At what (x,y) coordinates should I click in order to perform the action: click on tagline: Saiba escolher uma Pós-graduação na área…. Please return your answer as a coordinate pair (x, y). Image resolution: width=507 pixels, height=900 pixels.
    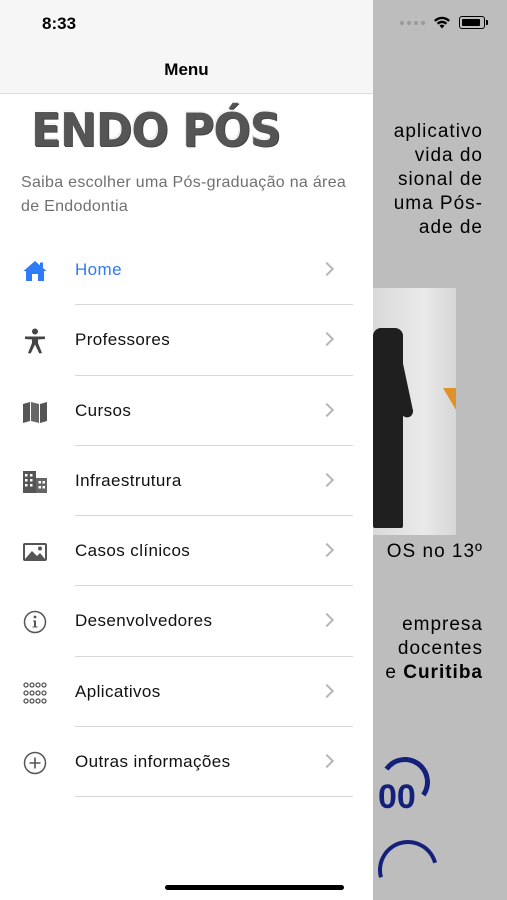
    Looking at the image, I should click on (184, 194).